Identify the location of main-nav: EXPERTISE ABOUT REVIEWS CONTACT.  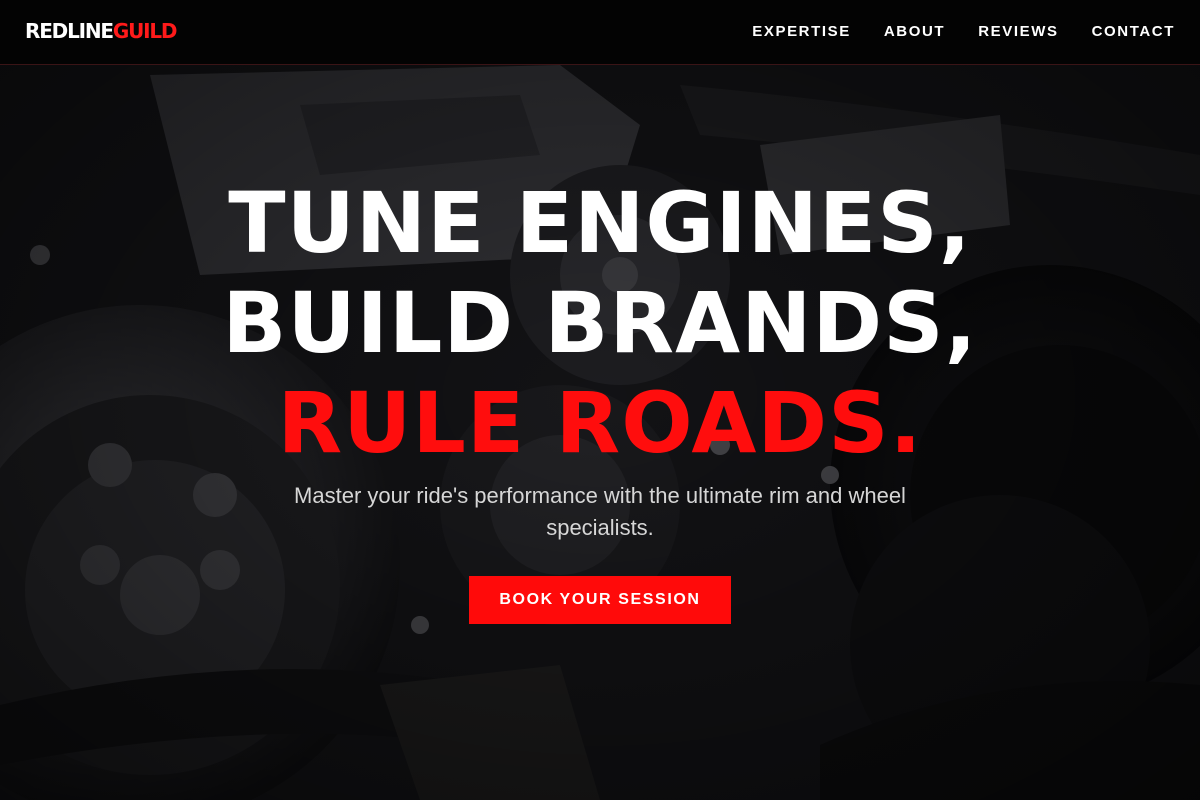
(963, 32).